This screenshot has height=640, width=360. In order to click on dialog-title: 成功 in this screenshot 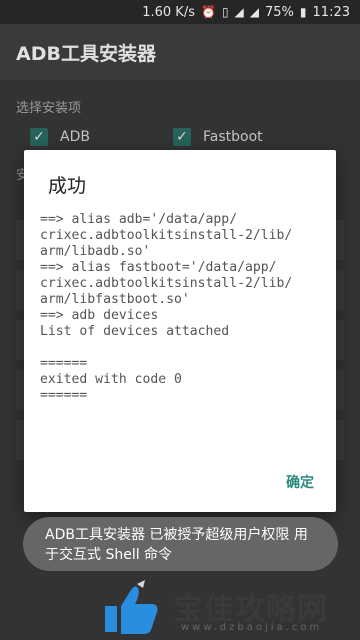, I will do `click(67, 186)`.